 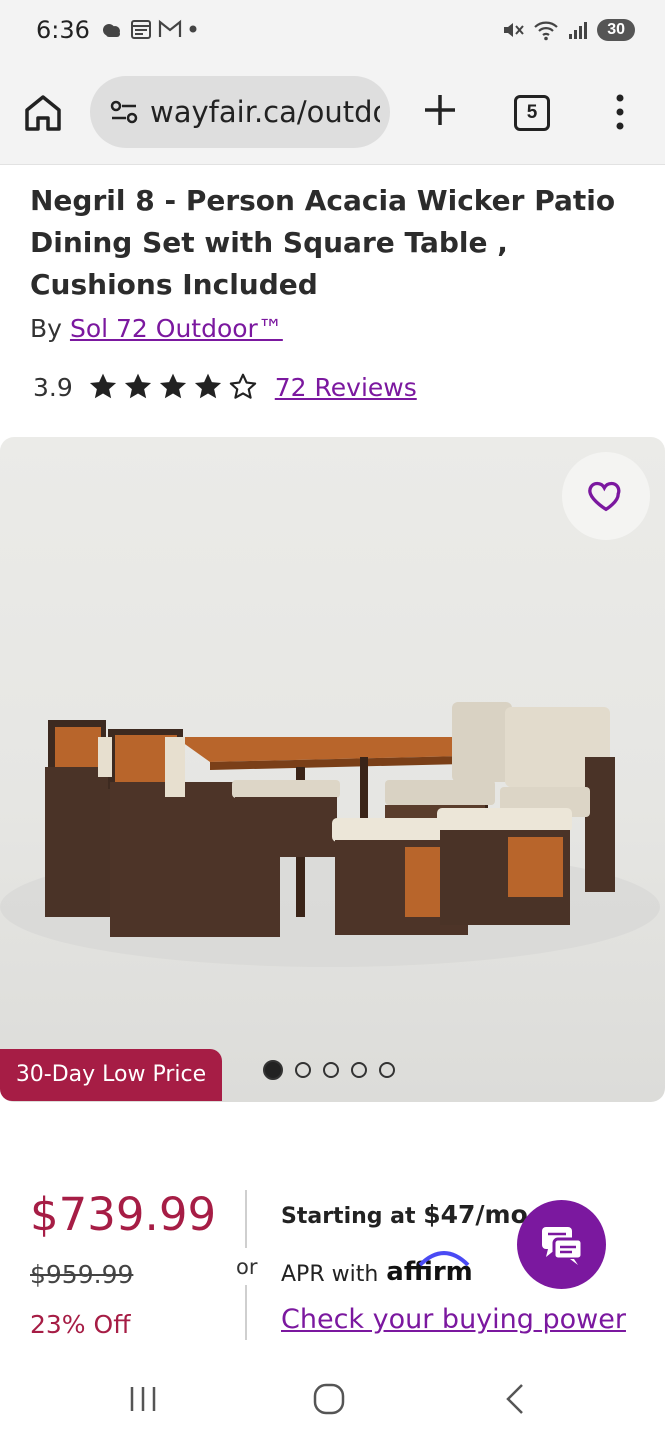 I want to click on reviews-link: 72 Reviews, so click(x=346, y=387).